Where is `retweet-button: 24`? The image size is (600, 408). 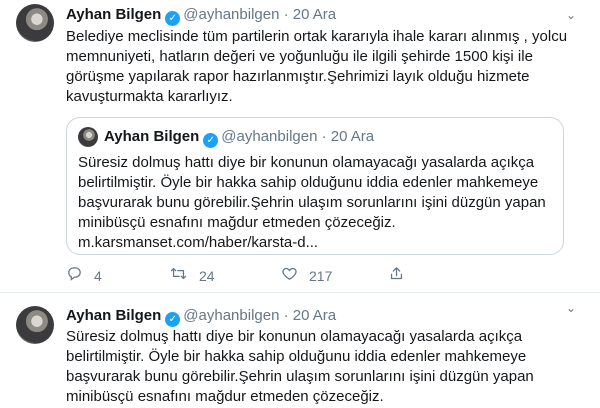
retweet-button: 24 is located at coordinates (192, 276).